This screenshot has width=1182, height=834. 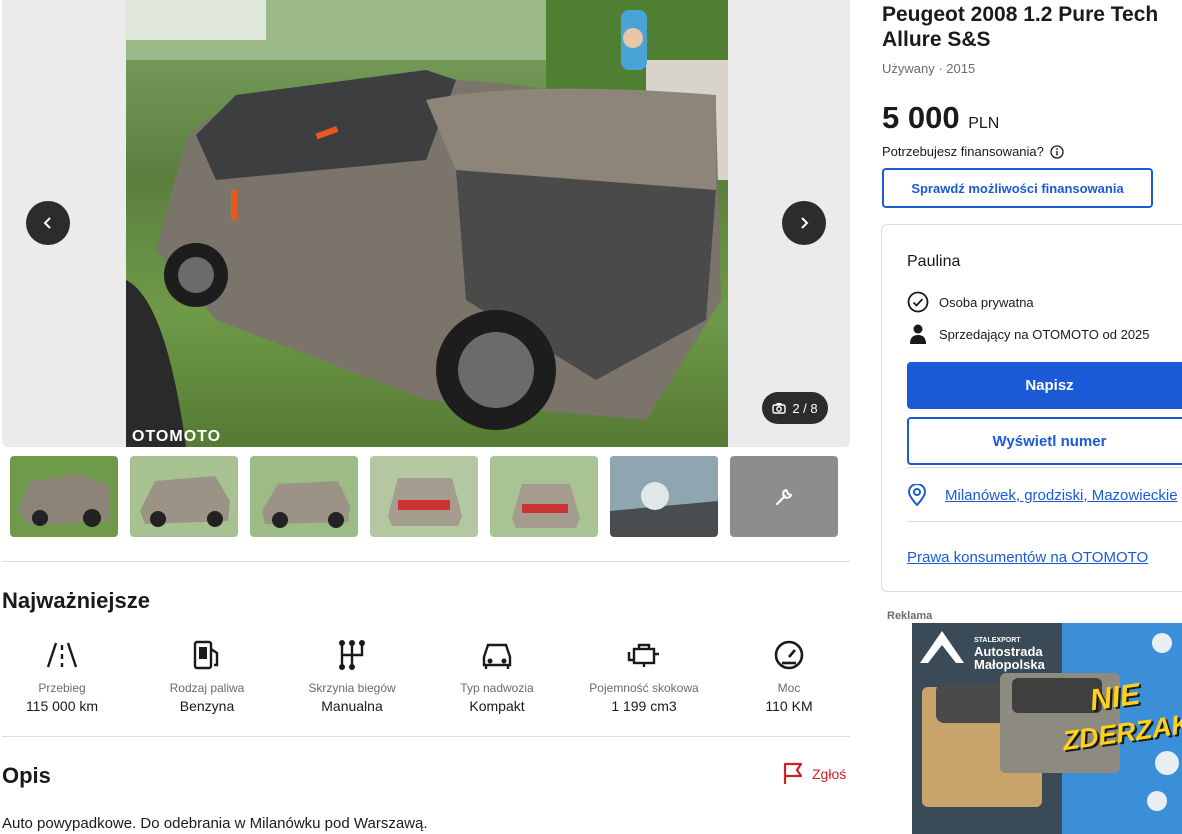 I want to click on report-label: Zgłoś, so click(x=829, y=774).